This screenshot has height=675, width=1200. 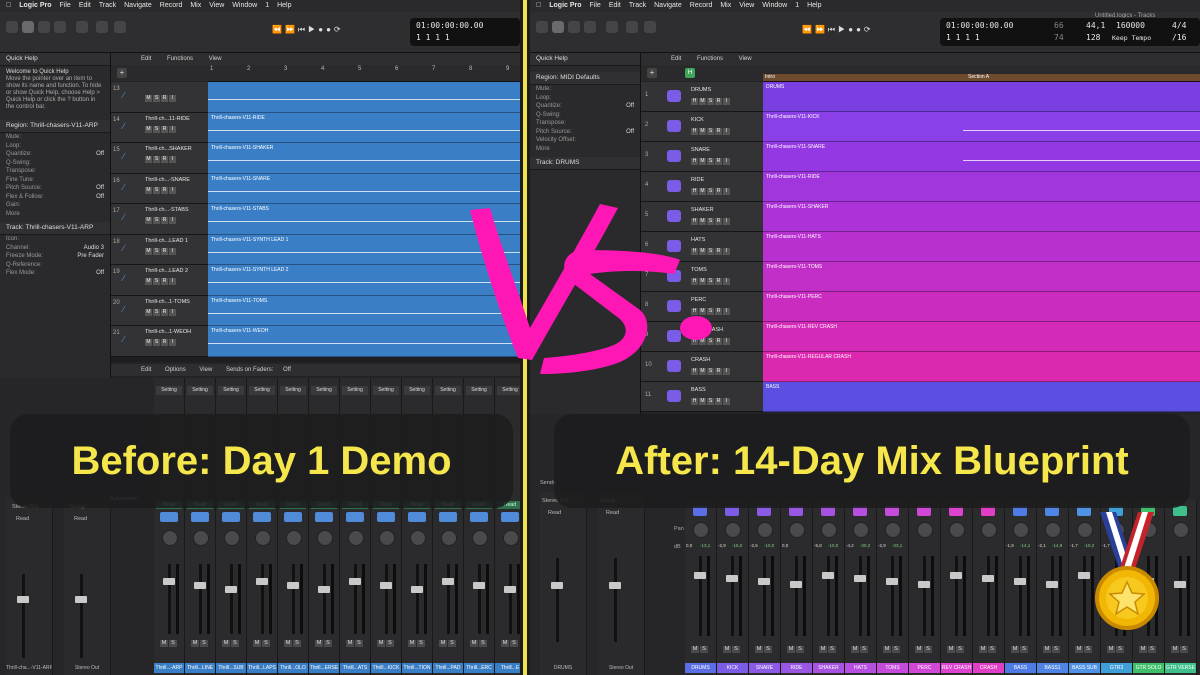 I want to click on channel-name: CRASH, so click(x=988, y=668).